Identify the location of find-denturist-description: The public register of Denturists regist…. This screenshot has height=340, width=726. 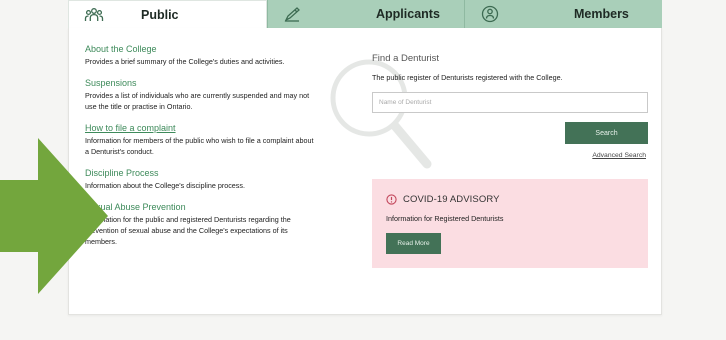
(467, 77).